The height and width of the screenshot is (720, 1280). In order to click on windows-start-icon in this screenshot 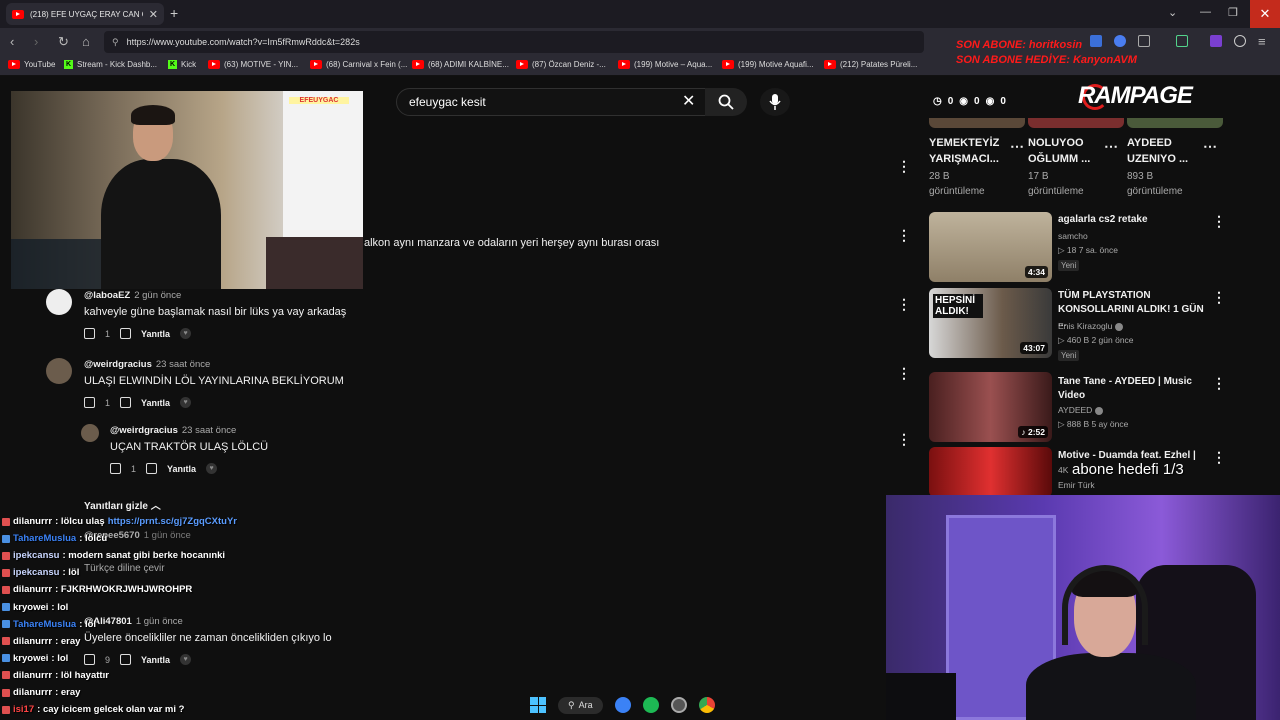, I will do `click(538, 705)`.